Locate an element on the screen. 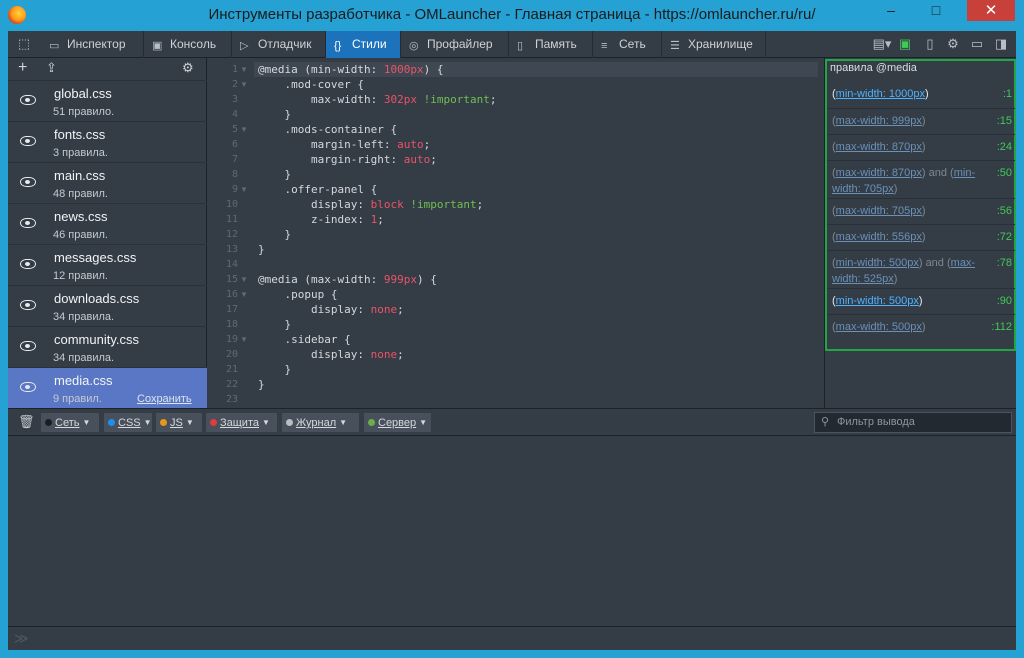  maximize-button: □ is located at coordinates (936, 10).